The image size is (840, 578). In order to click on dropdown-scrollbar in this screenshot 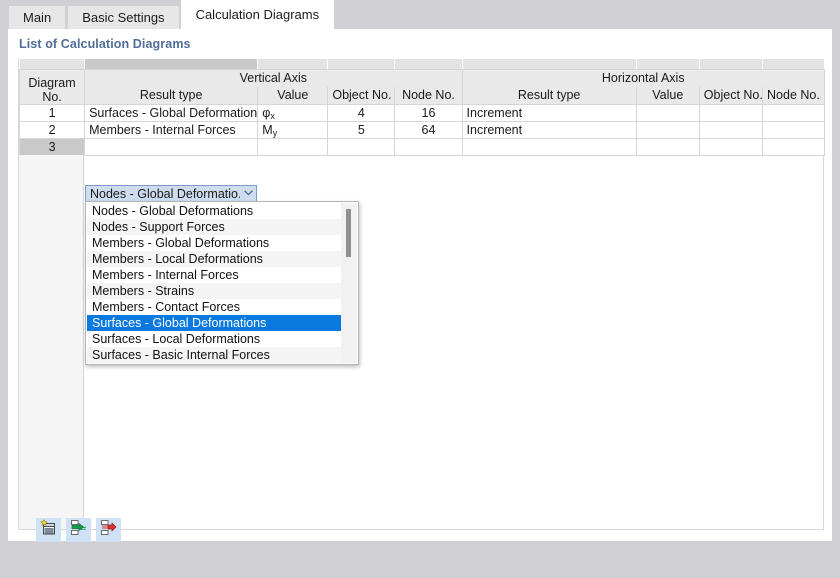, I will do `click(349, 283)`.